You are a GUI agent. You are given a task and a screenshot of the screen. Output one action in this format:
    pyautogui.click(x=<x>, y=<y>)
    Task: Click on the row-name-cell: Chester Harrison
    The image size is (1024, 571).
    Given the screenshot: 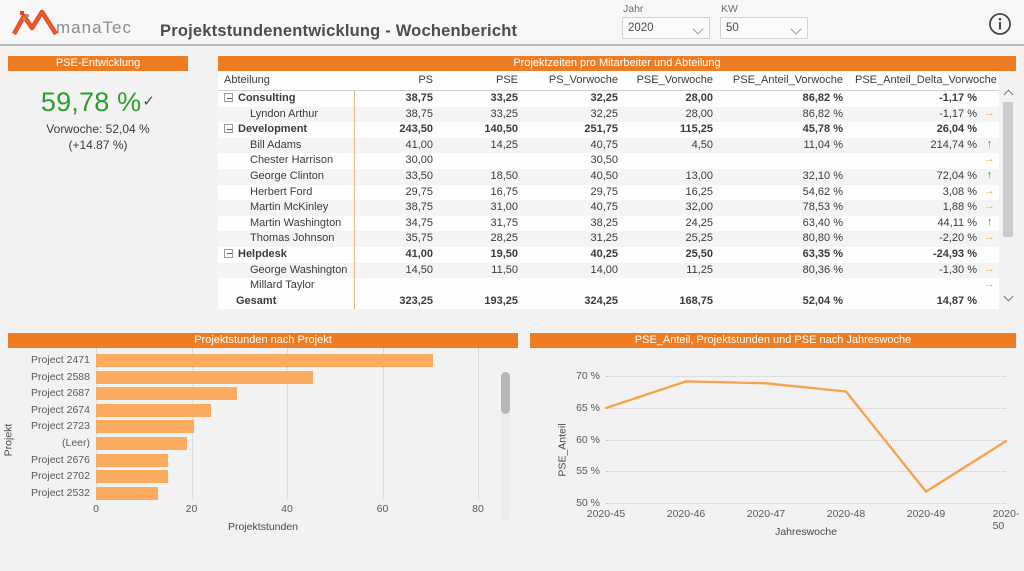 What is the action you would take?
    pyautogui.click(x=286, y=161)
    